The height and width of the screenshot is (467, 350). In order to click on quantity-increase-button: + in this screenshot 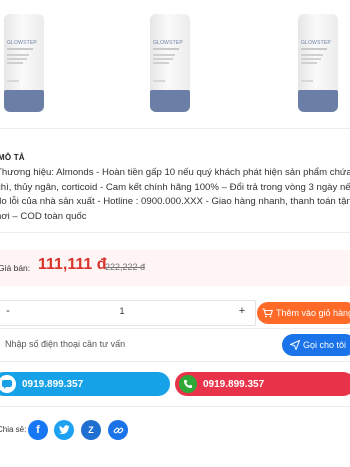, I will do `click(242, 311)`.